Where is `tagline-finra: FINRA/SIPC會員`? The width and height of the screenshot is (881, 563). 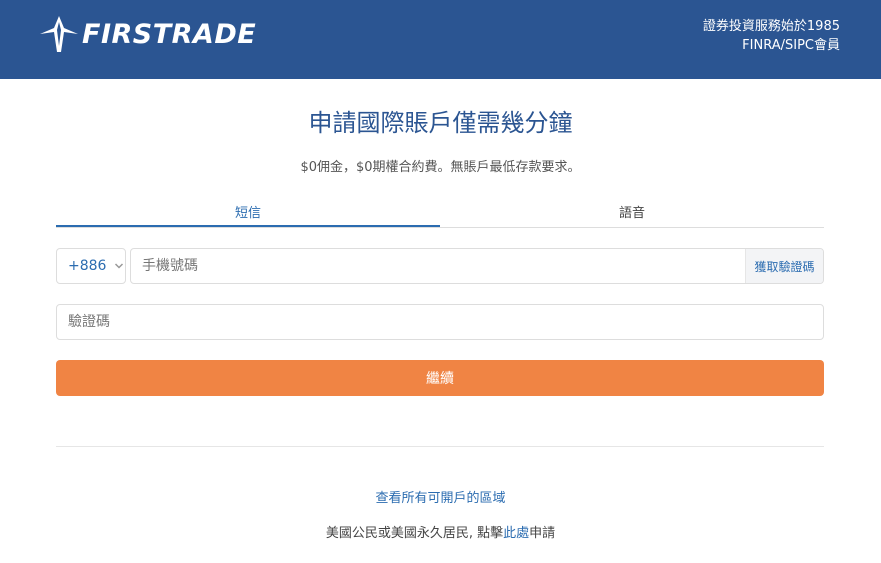
tagline-finra: FINRA/SIPC會員 is located at coordinates (791, 45).